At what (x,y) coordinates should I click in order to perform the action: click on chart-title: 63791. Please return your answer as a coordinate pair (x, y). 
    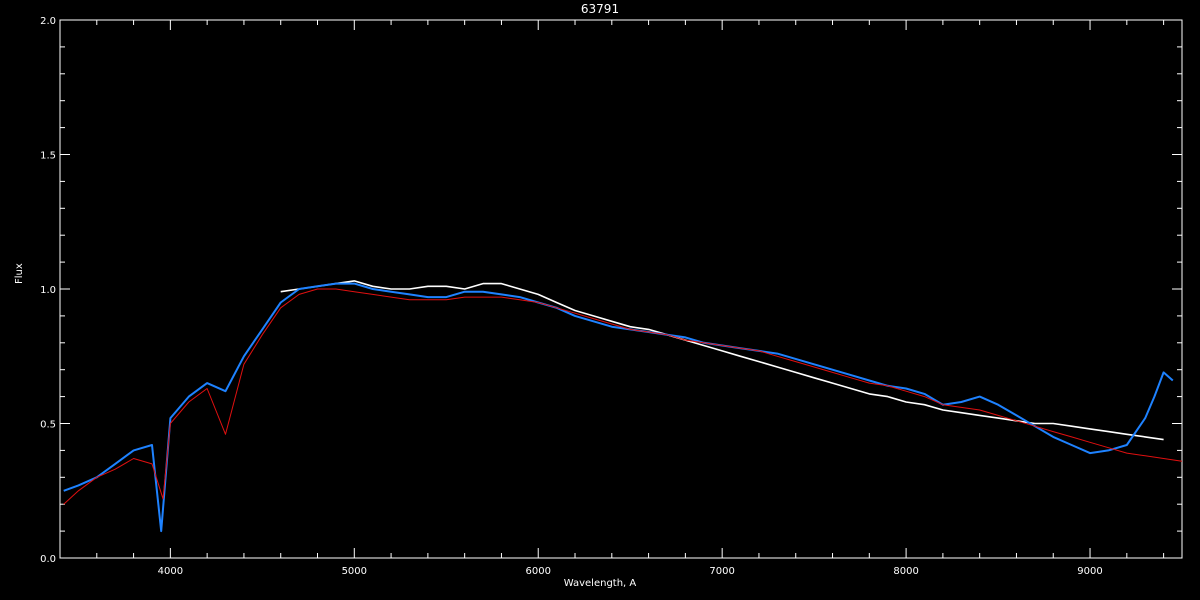
    Looking at the image, I should click on (600, 9).